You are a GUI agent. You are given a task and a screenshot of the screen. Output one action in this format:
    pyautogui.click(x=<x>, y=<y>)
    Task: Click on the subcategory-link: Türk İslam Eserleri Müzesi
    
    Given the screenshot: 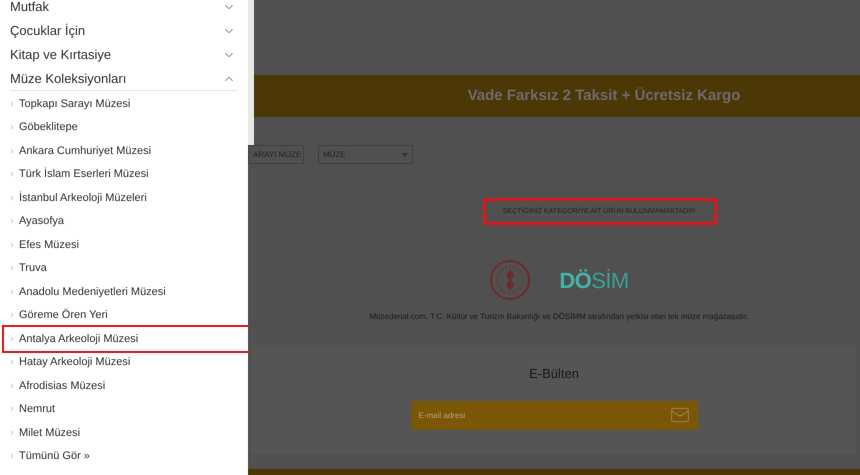 What is the action you would take?
    pyautogui.click(x=121, y=174)
    